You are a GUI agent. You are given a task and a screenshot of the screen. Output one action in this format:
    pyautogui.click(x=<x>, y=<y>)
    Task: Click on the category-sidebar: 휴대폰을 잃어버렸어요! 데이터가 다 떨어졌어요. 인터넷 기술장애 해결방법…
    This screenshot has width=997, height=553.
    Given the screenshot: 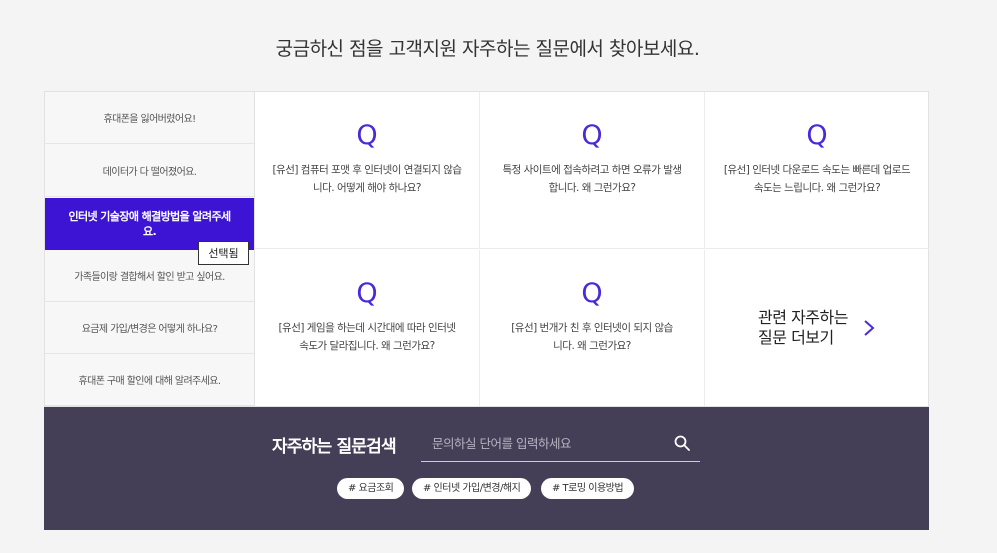 What is the action you would take?
    pyautogui.click(x=150, y=249)
    